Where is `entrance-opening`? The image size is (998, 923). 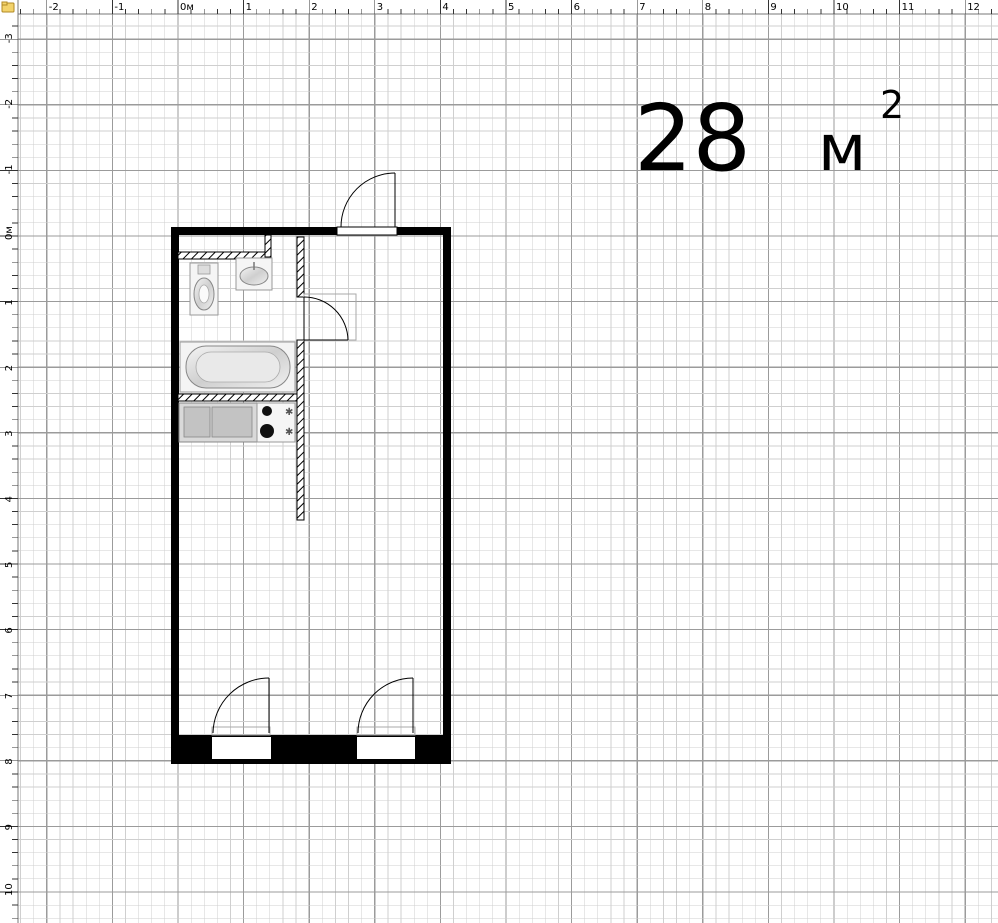 entrance-opening is located at coordinates (367, 231).